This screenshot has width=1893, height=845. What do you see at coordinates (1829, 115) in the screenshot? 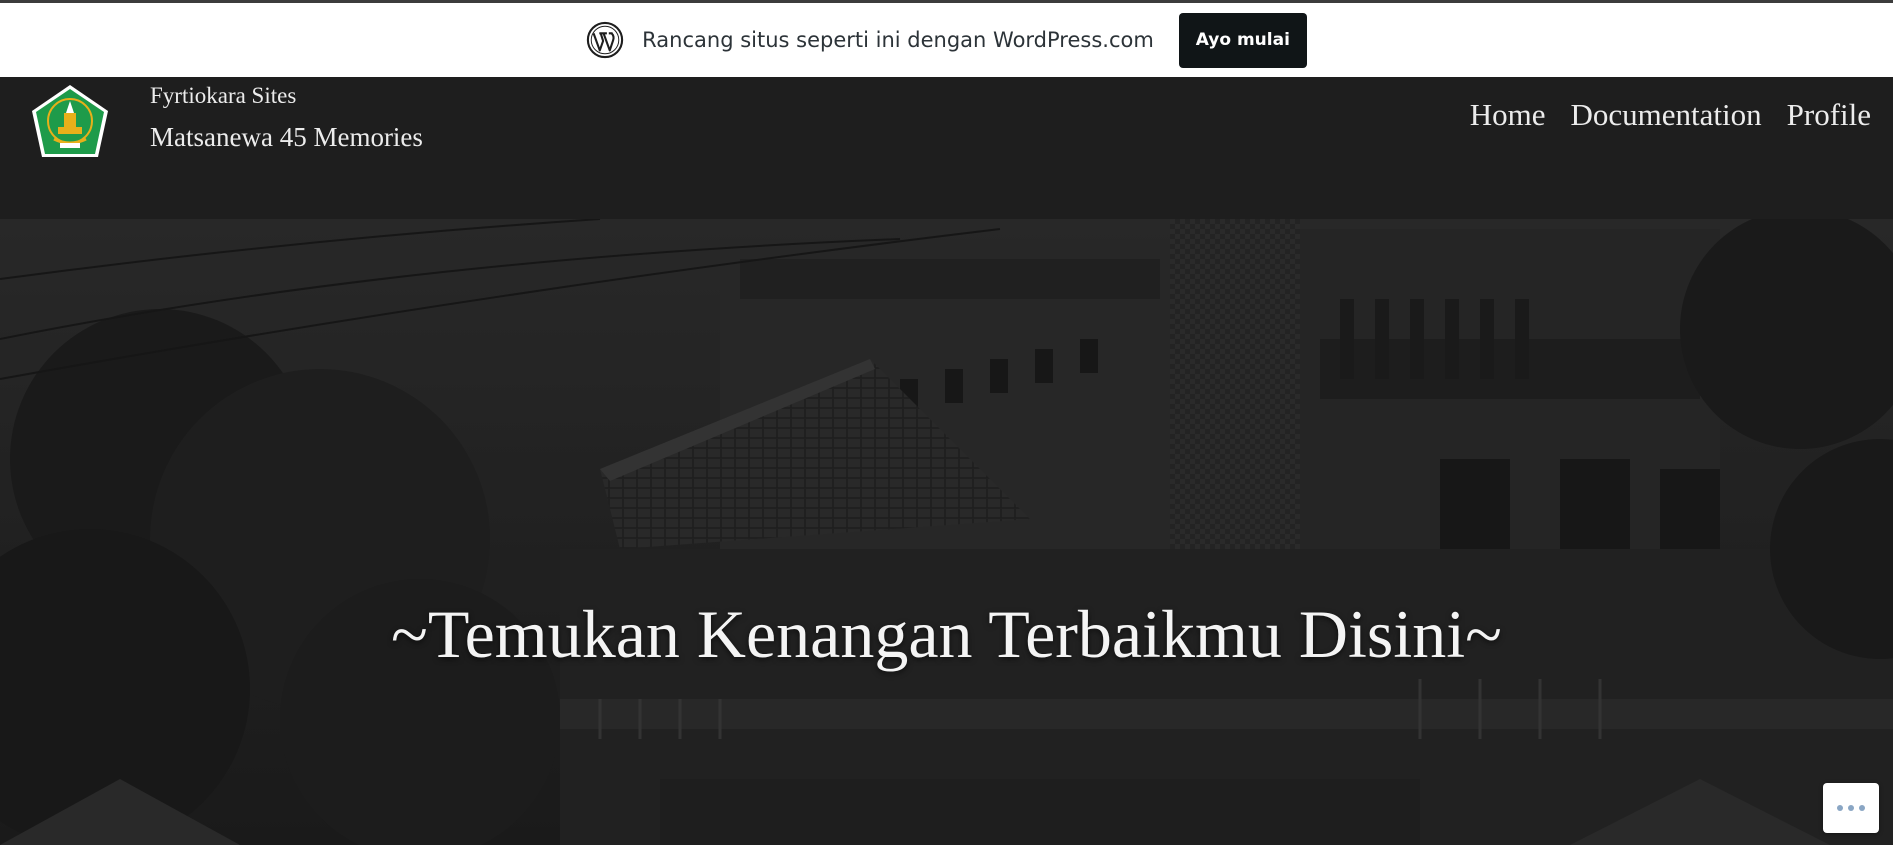
I see `nav-profile: Profile` at bounding box center [1829, 115].